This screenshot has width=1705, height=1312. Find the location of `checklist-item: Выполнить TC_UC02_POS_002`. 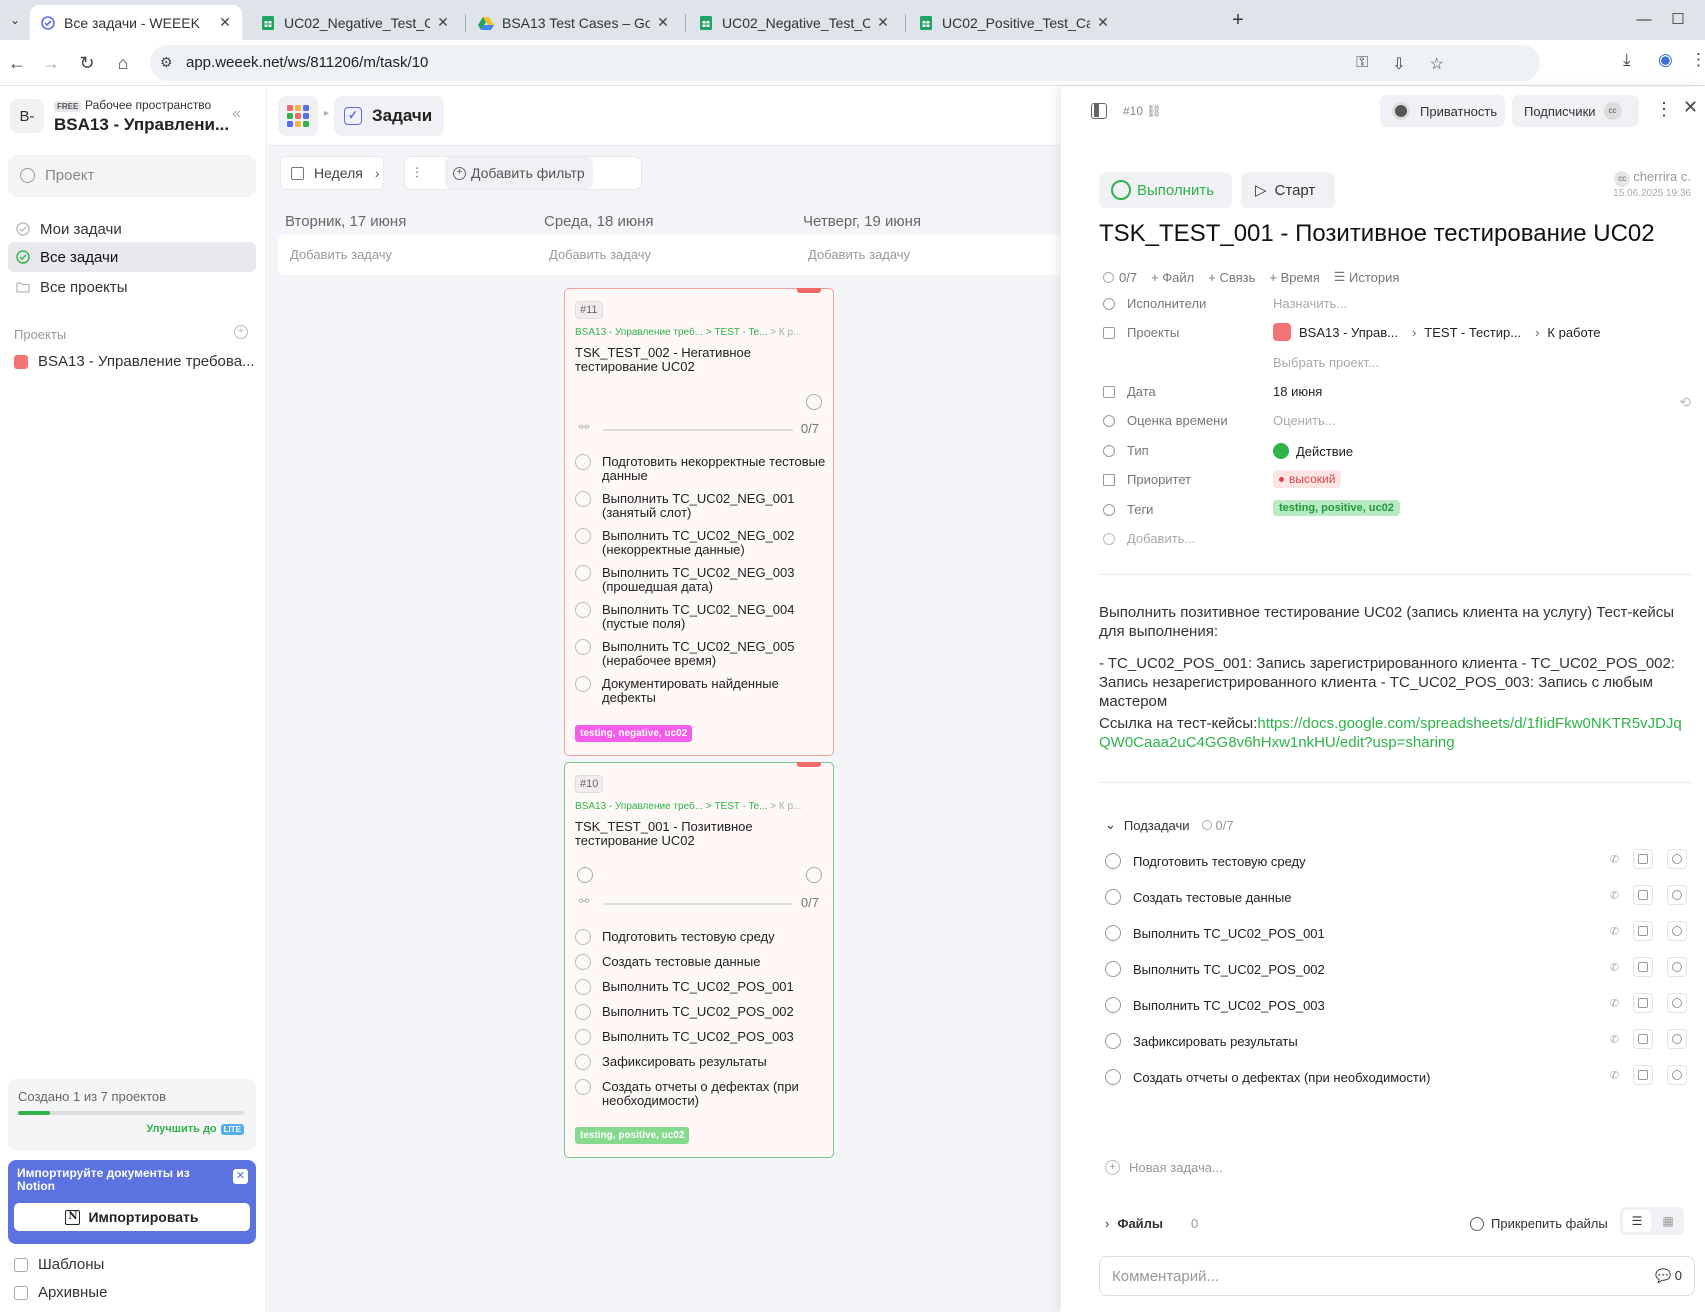

checklist-item: Выполнить TC_UC02_POS_002 is located at coordinates (702, 1012).